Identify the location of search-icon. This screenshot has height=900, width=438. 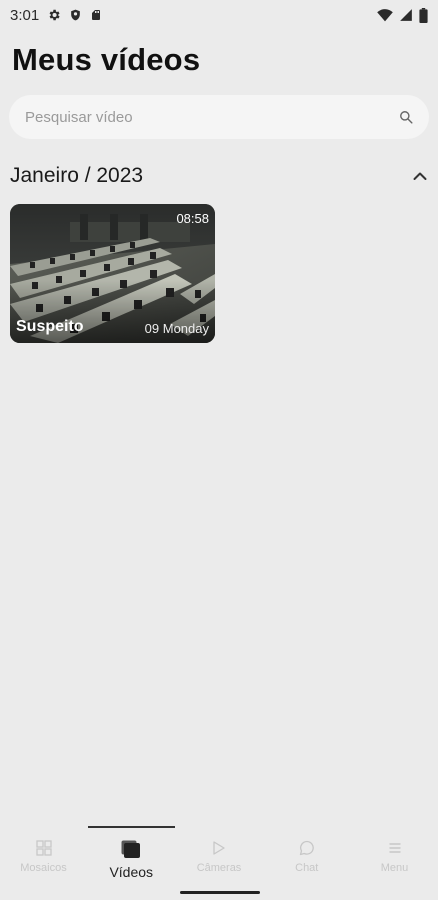
(406, 117).